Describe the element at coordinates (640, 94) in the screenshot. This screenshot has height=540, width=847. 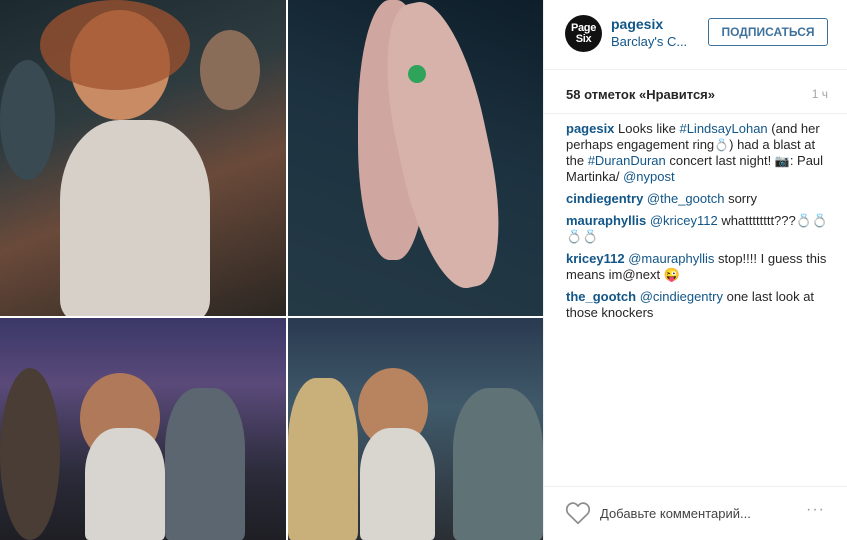
I see `likes-count: 58 отметок «Нравится»` at that location.